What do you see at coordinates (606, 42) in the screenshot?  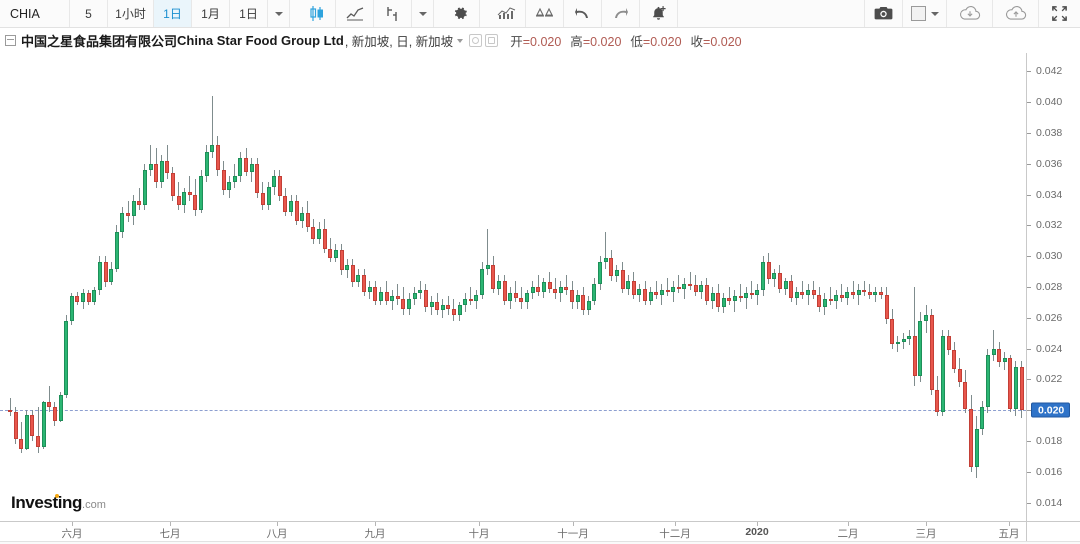 I see `ohlc-high-value: 0.020` at bounding box center [606, 42].